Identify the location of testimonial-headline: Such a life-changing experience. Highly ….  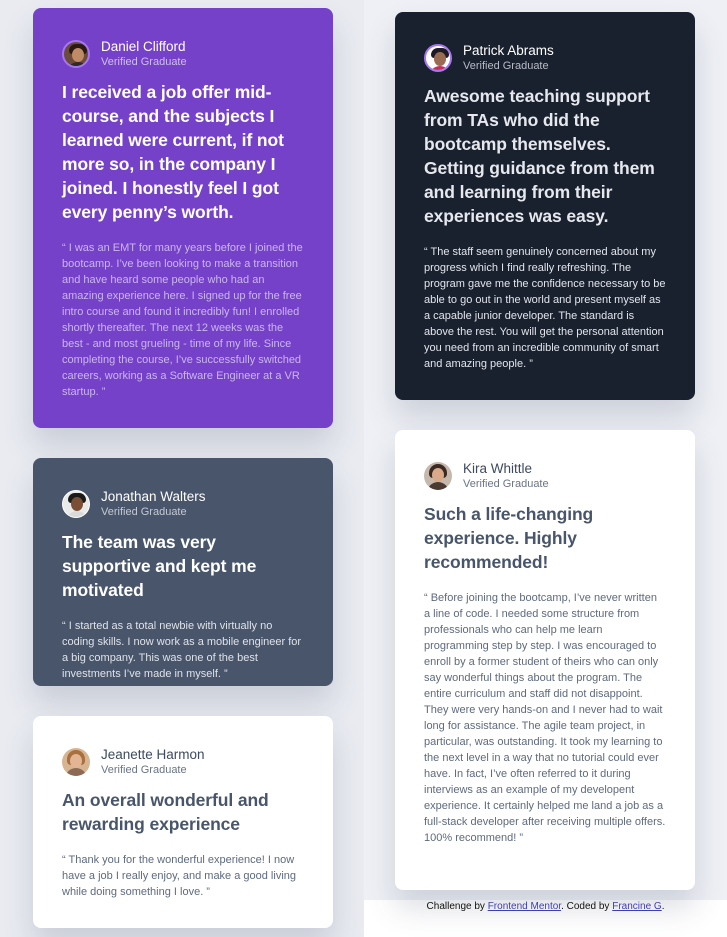
(509, 538).